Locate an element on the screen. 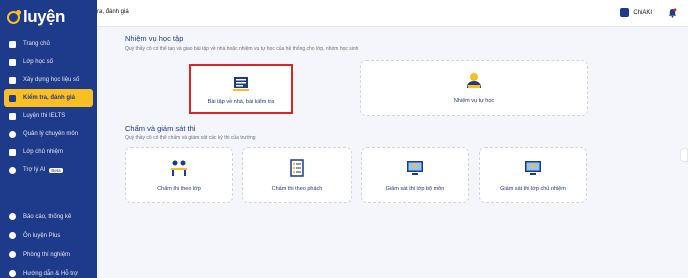 The width and height of the screenshot is (688, 278). homework-test-card: Bài tập về nhà, bài kiểm tra is located at coordinates (241, 89).